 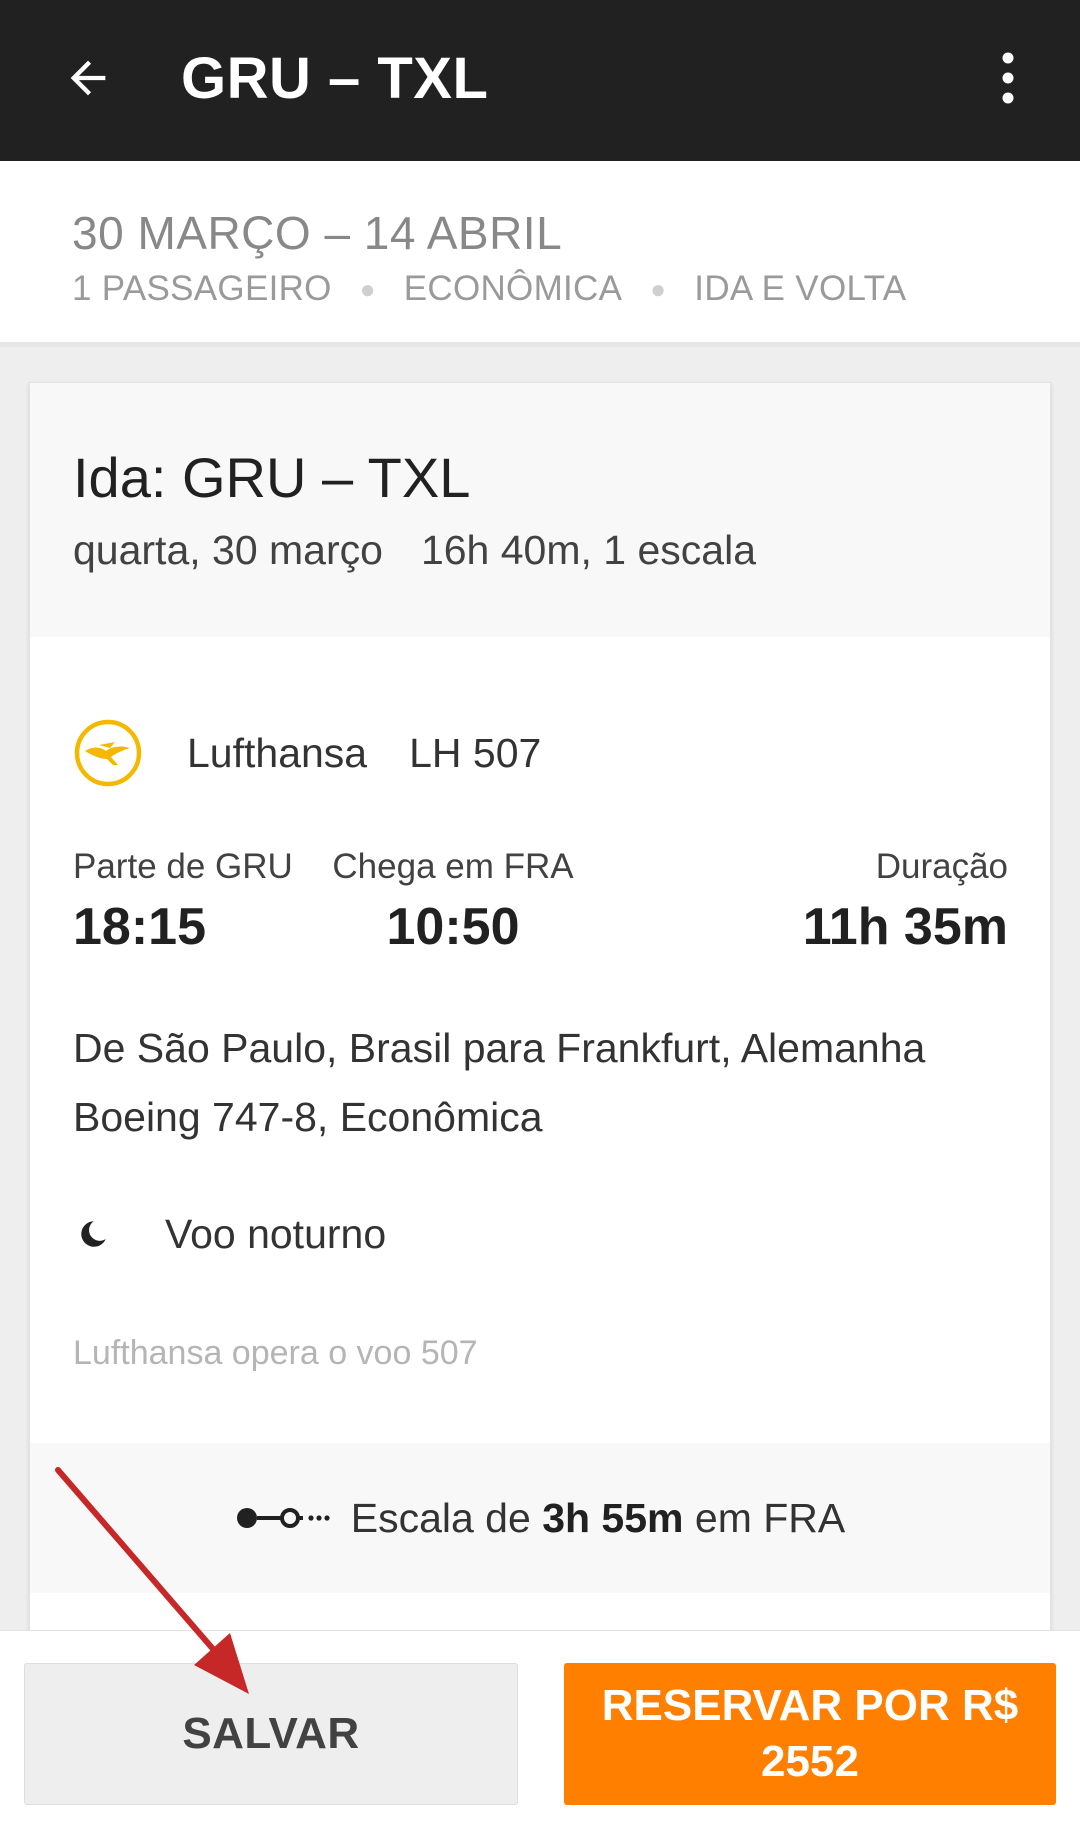 I want to click on layover-duration: 3h 55m, so click(x=613, y=1517).